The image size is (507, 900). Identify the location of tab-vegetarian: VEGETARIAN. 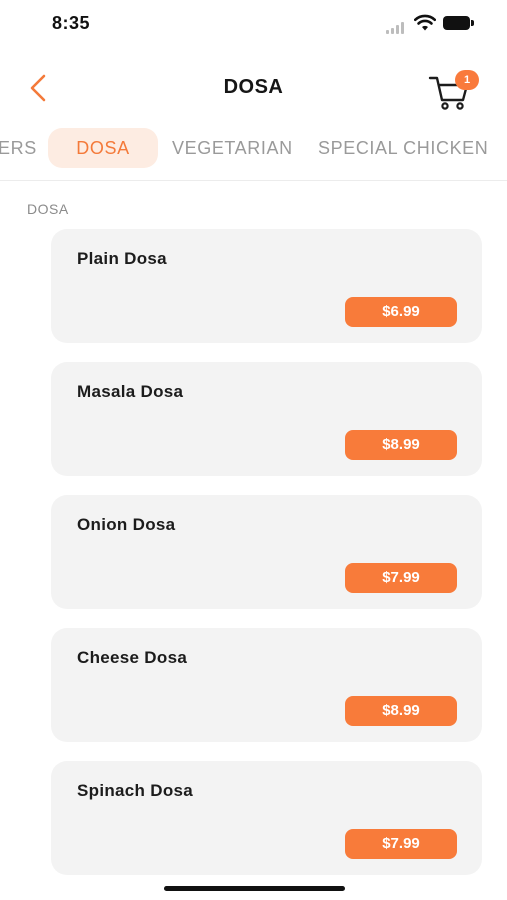
(239, 148).